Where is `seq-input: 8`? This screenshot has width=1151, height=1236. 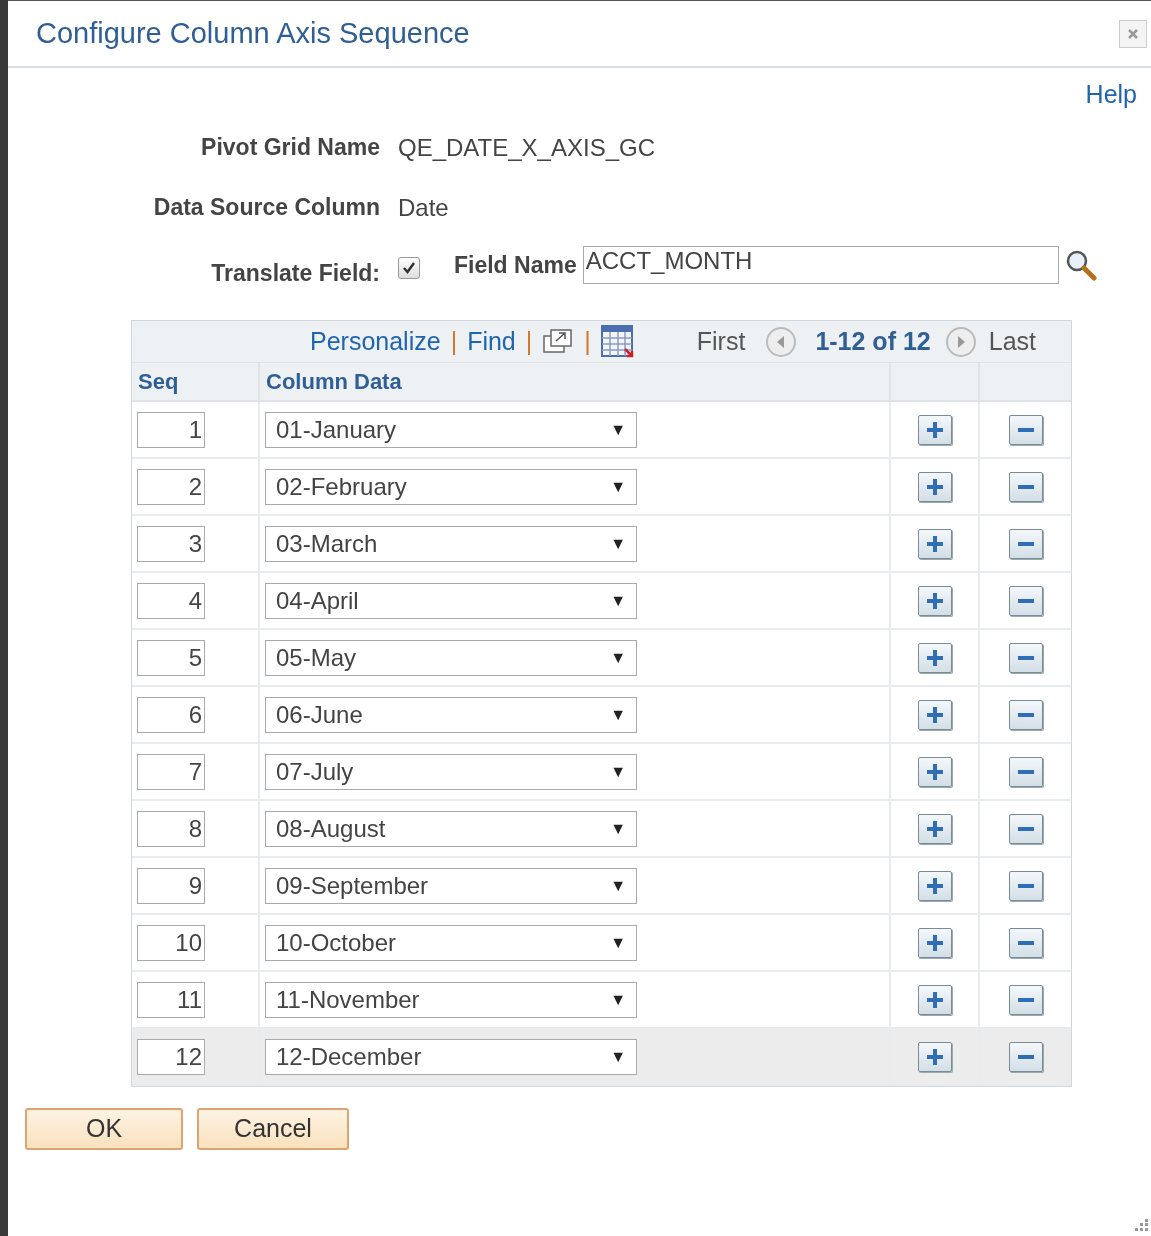
seq-input: 8 is located at coordinates (171, 828).